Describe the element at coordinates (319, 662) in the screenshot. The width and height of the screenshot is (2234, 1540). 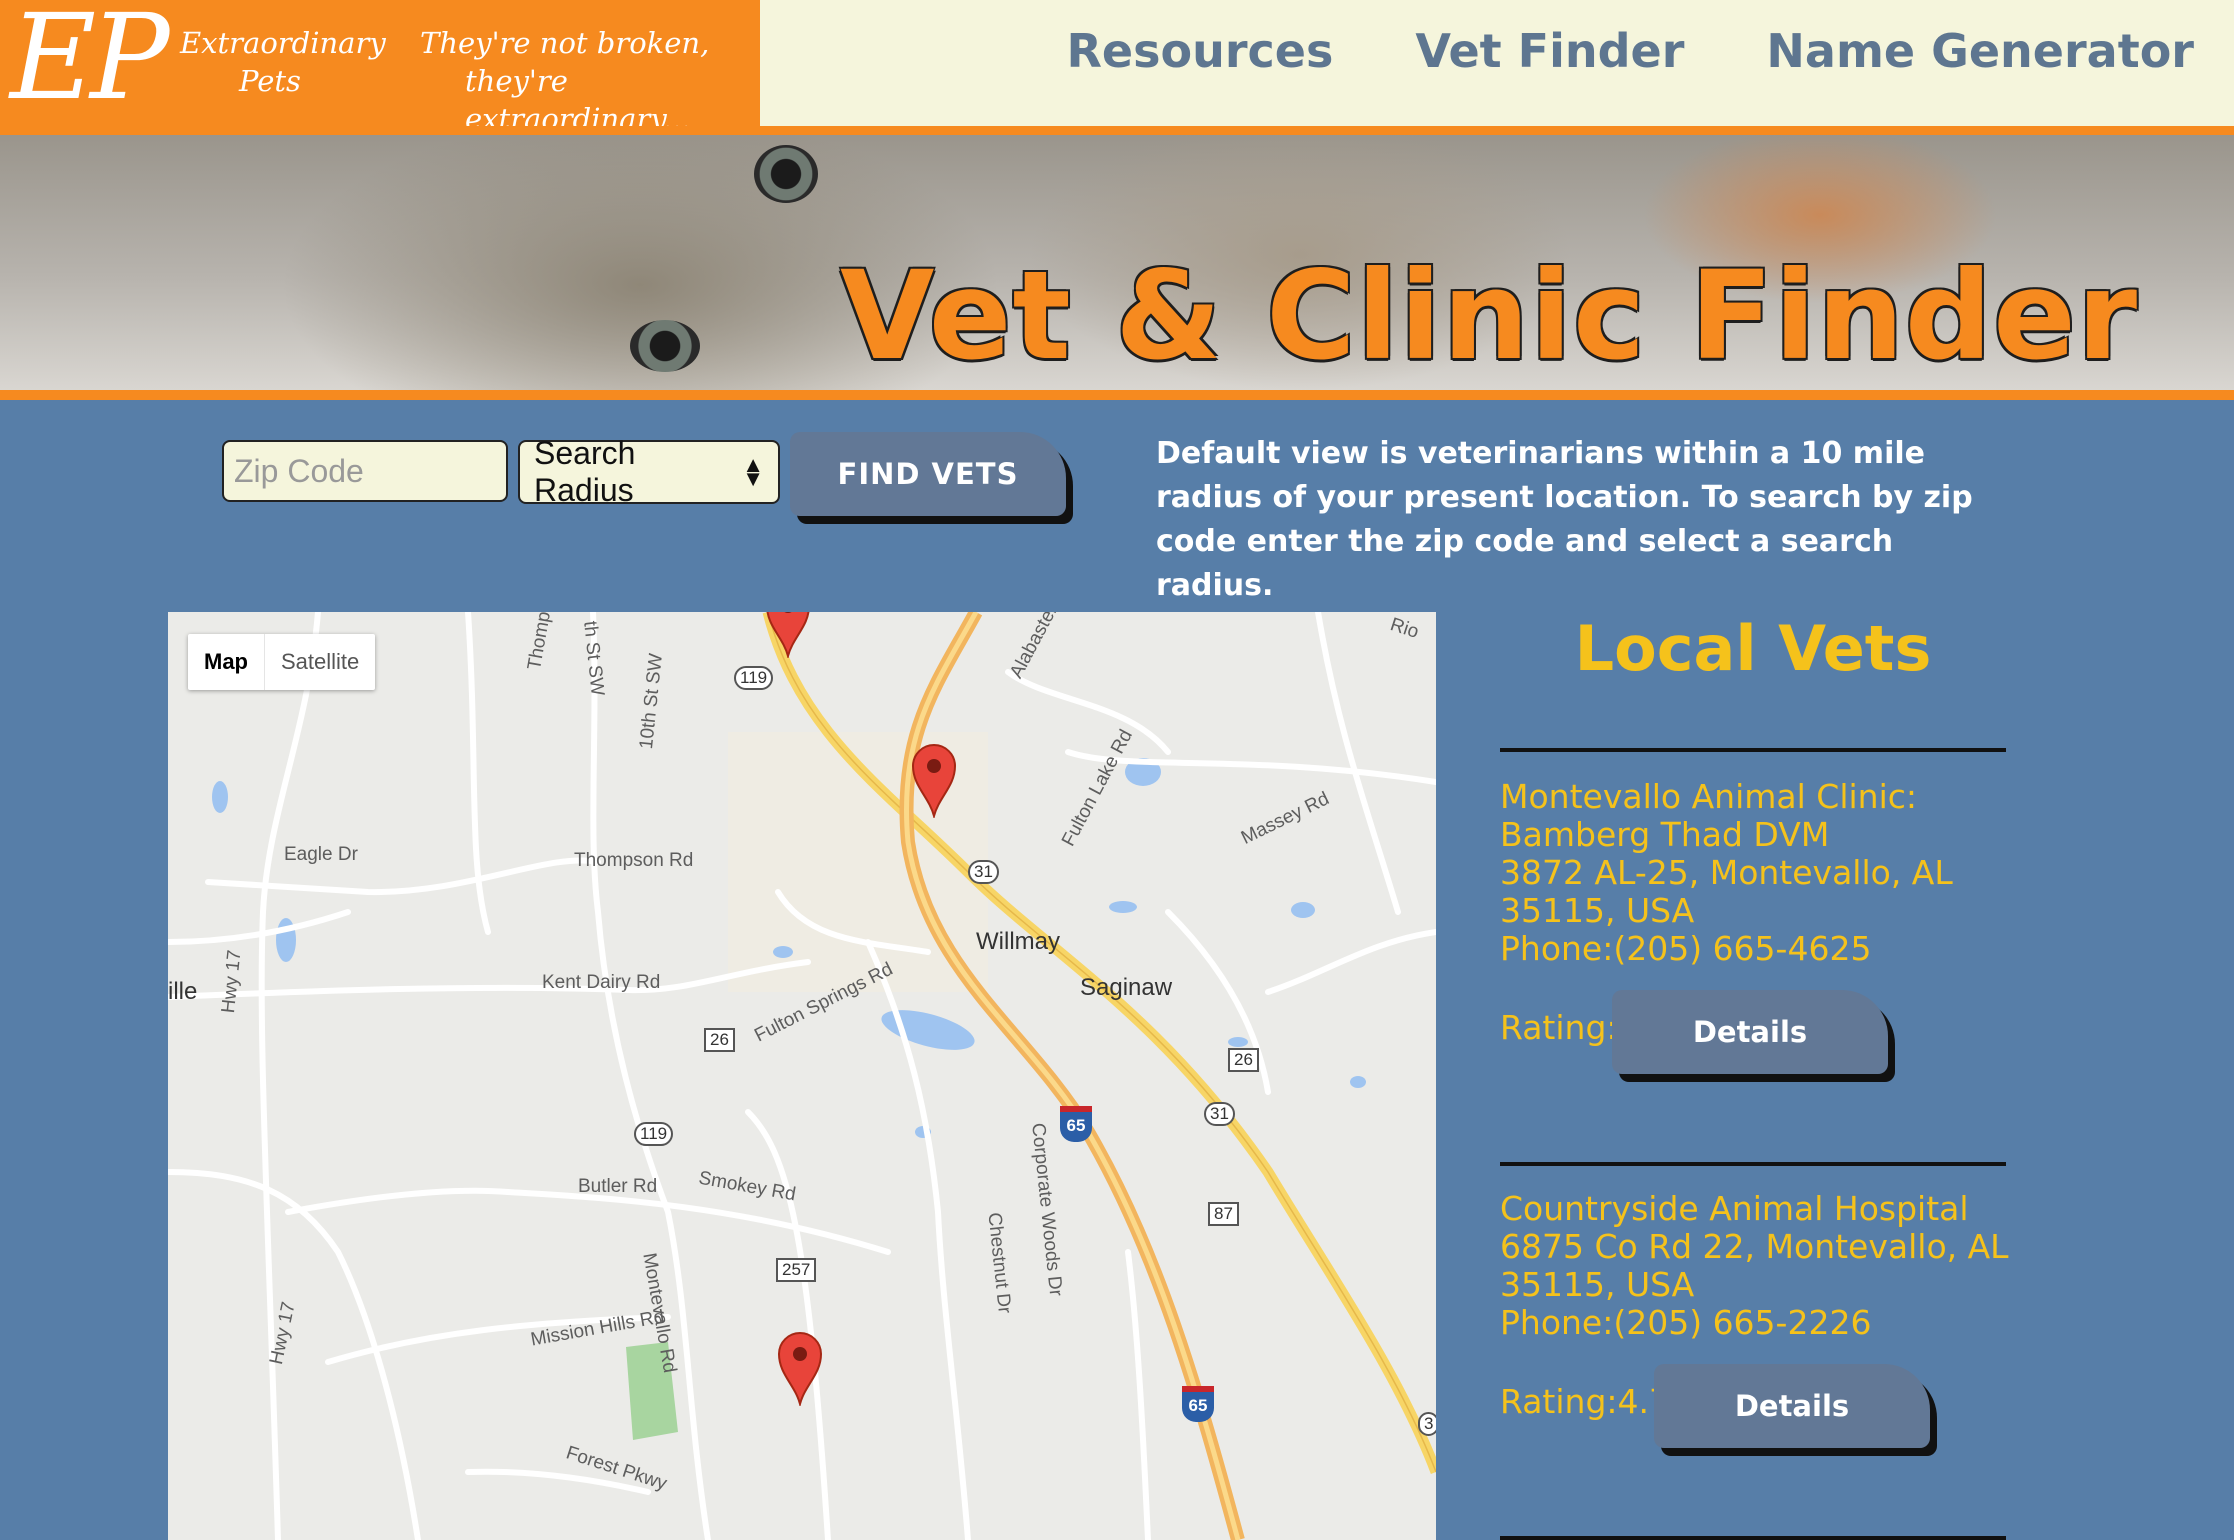
I see `map-type-satellite: Satellite` at that location.